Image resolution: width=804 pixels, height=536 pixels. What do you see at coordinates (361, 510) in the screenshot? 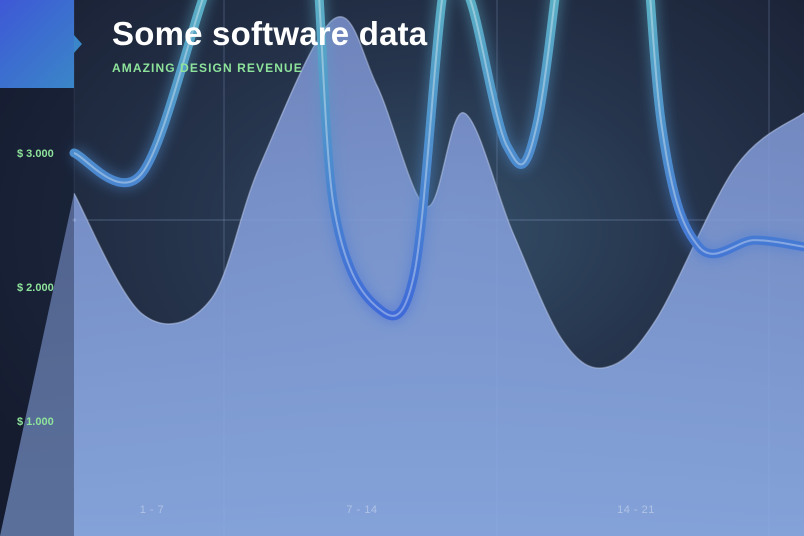
I see `x-category-label: 7 - 14` at bounding box center [361, 510].